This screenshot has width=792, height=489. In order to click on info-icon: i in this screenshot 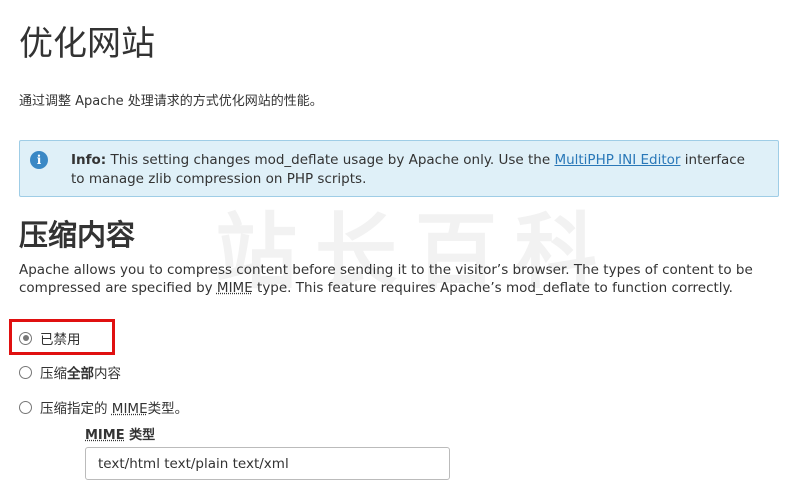, I will do `click(39, 160)`.